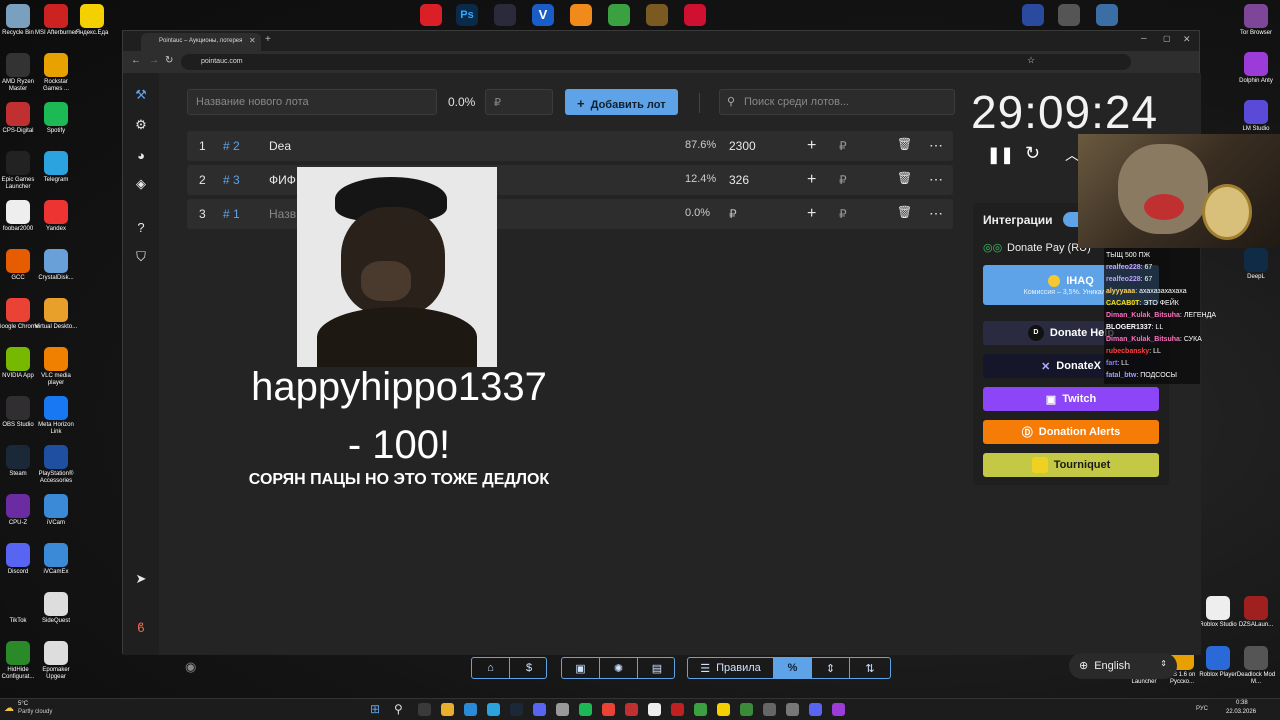 This screenshot has height=720, width=1280. What do you see at coordinates (793, 668) in the screenshot?
I see `percent-toggle-icon: %` at bounding box center [793, 668].